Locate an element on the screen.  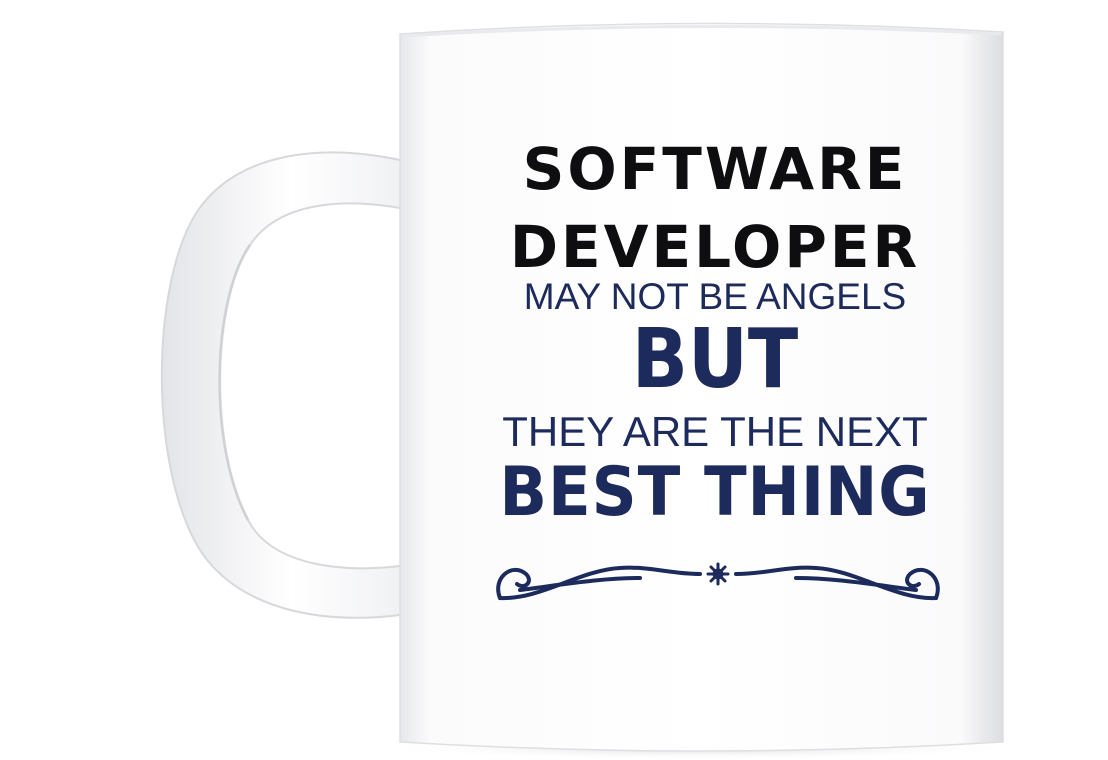
tagline-may-not-be-angels: MAY NOT BE ANGELS is located at coordinates (715, 296).